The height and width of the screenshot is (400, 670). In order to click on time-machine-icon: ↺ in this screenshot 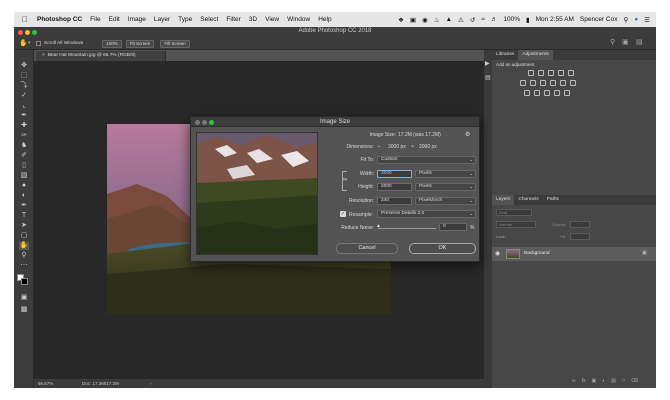, I will do `click(472, 20)`.